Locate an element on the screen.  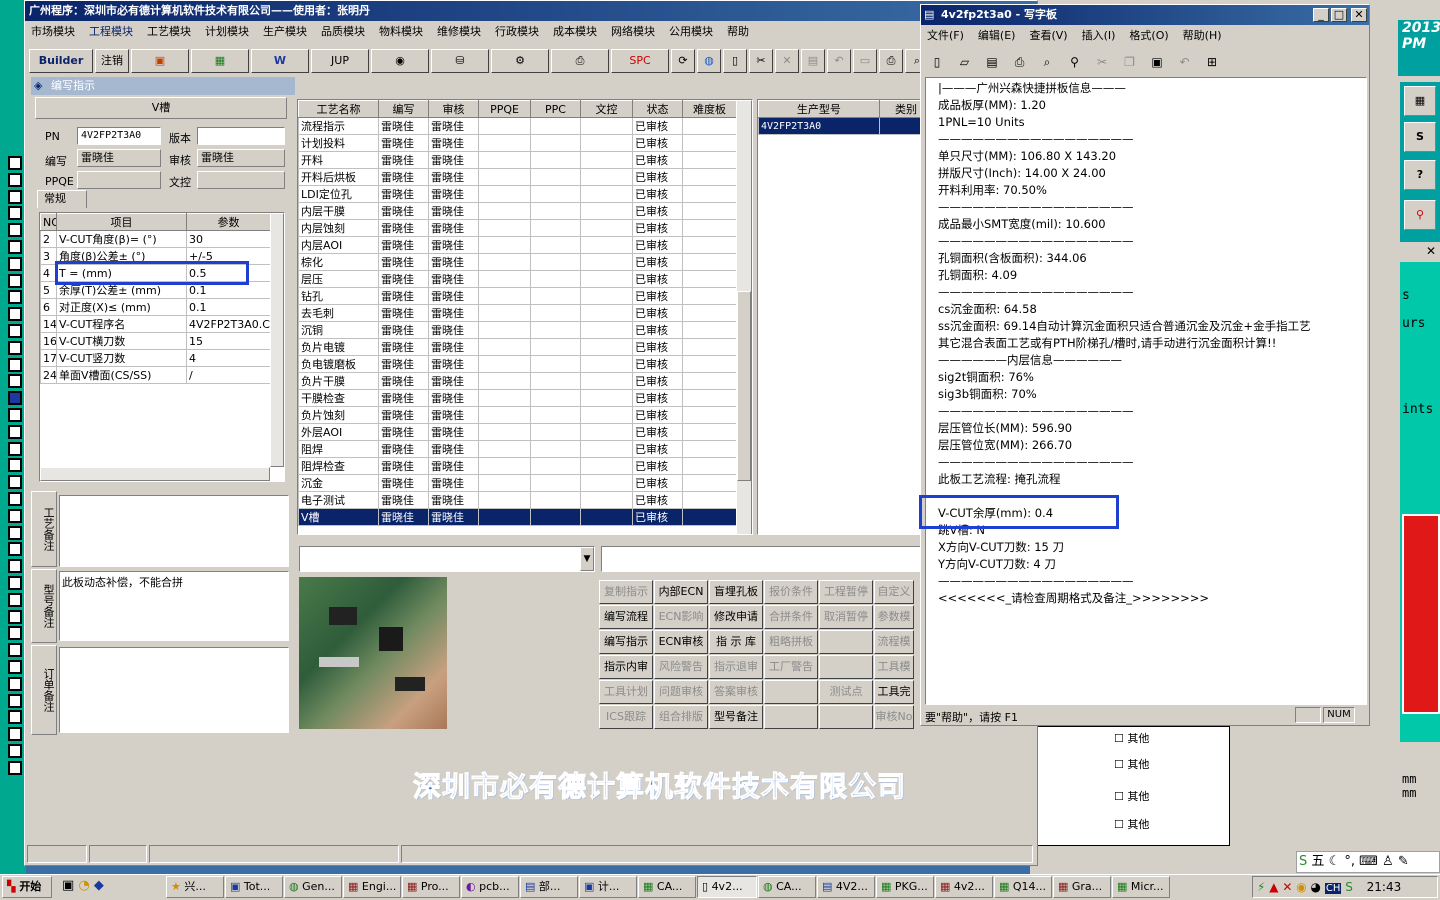
ime-logo-icon: S is located at coordinates (1303, 861).